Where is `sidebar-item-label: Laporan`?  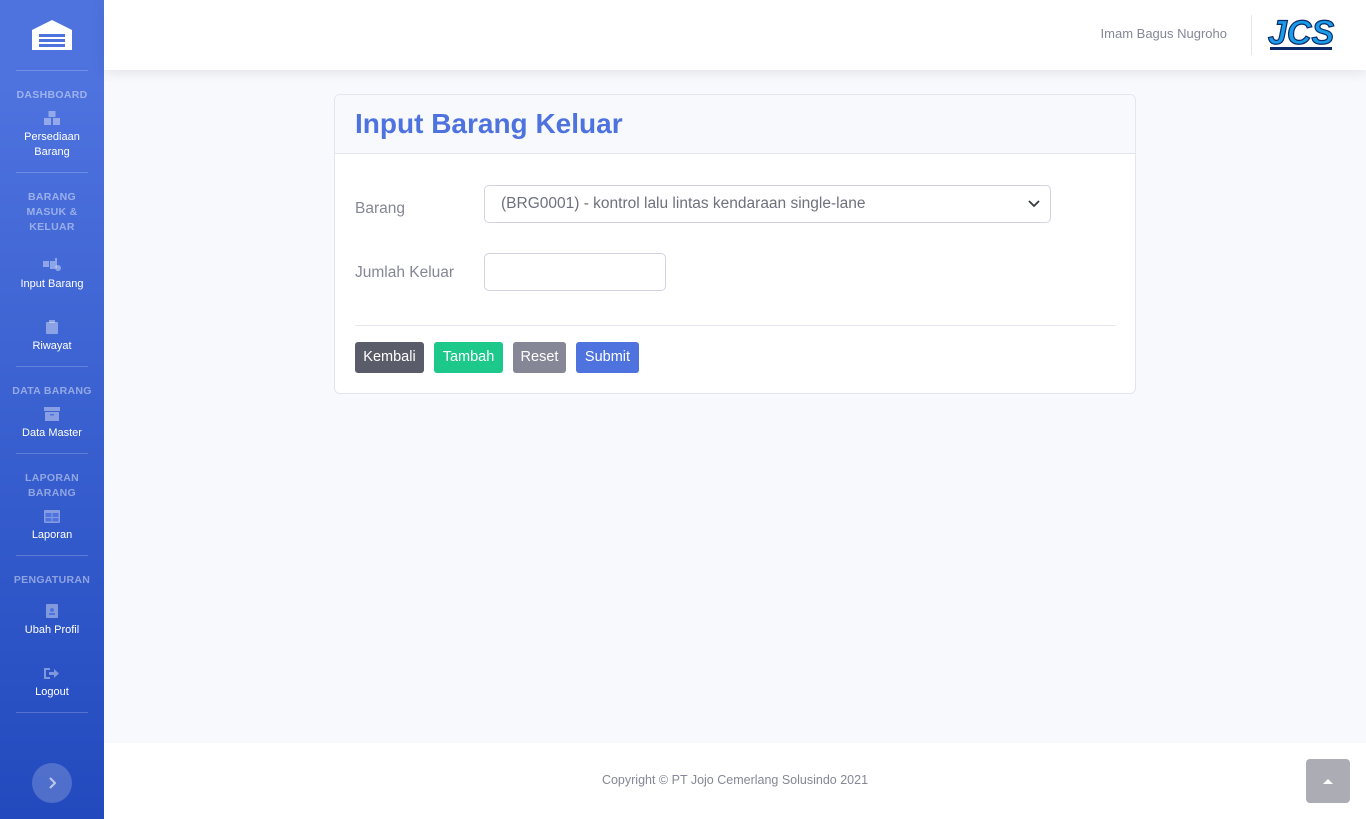
sidebar-item-label: Laporan is located at coordinates (52, 535).